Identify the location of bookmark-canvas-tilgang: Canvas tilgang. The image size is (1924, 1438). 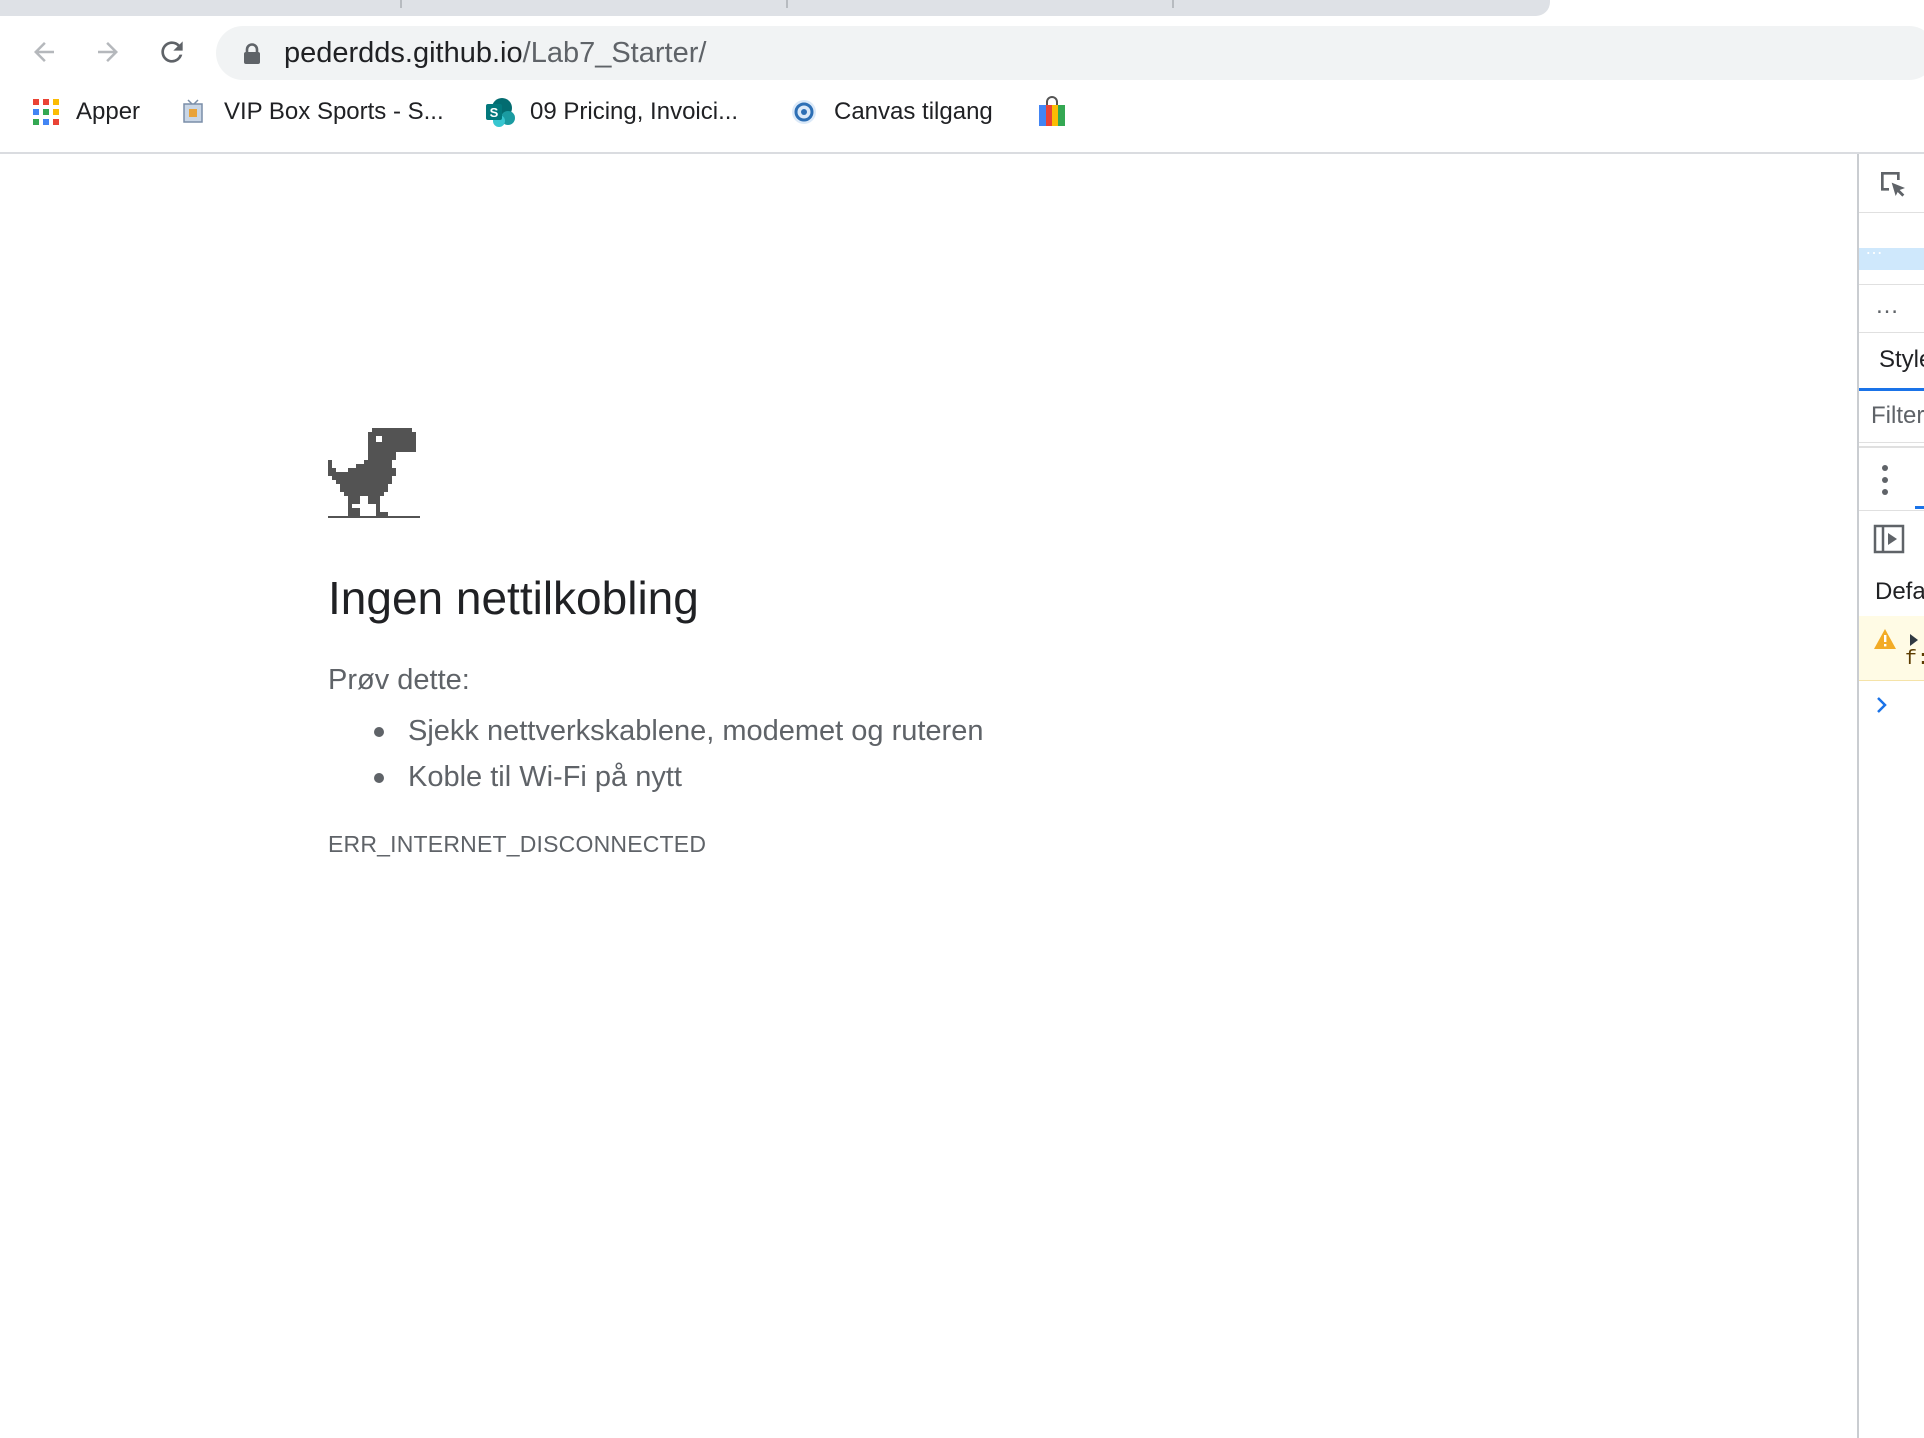
(890, 112).